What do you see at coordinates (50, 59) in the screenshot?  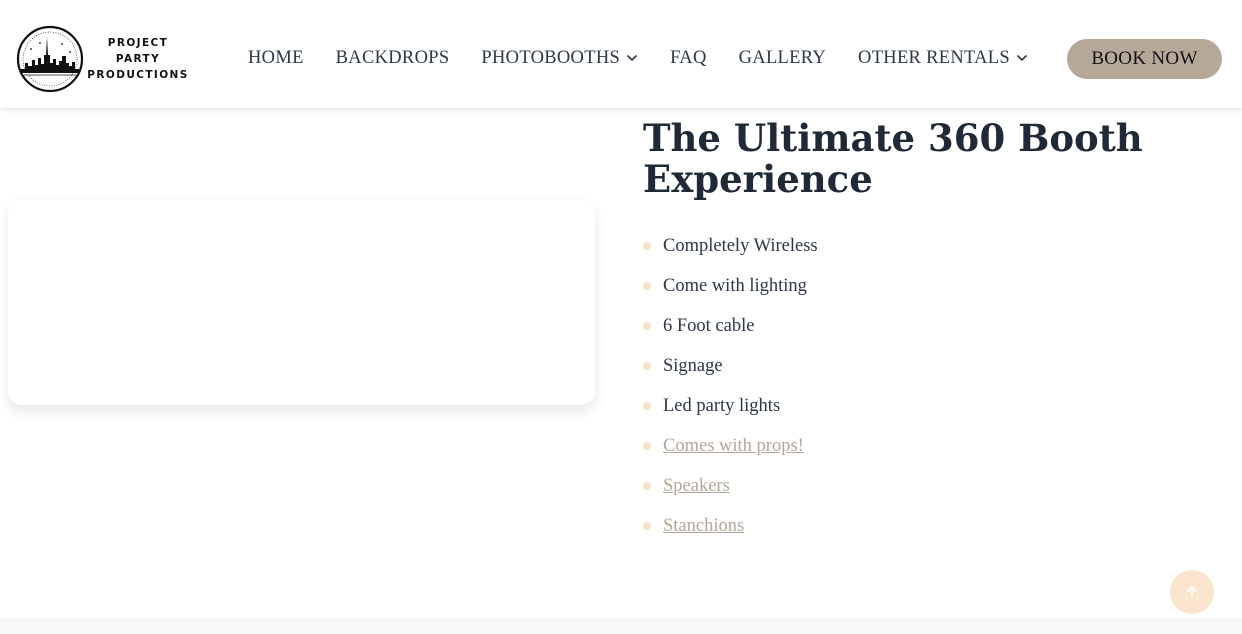 I see `city-skyline-badge-icon` at bounding box center [50, 59].